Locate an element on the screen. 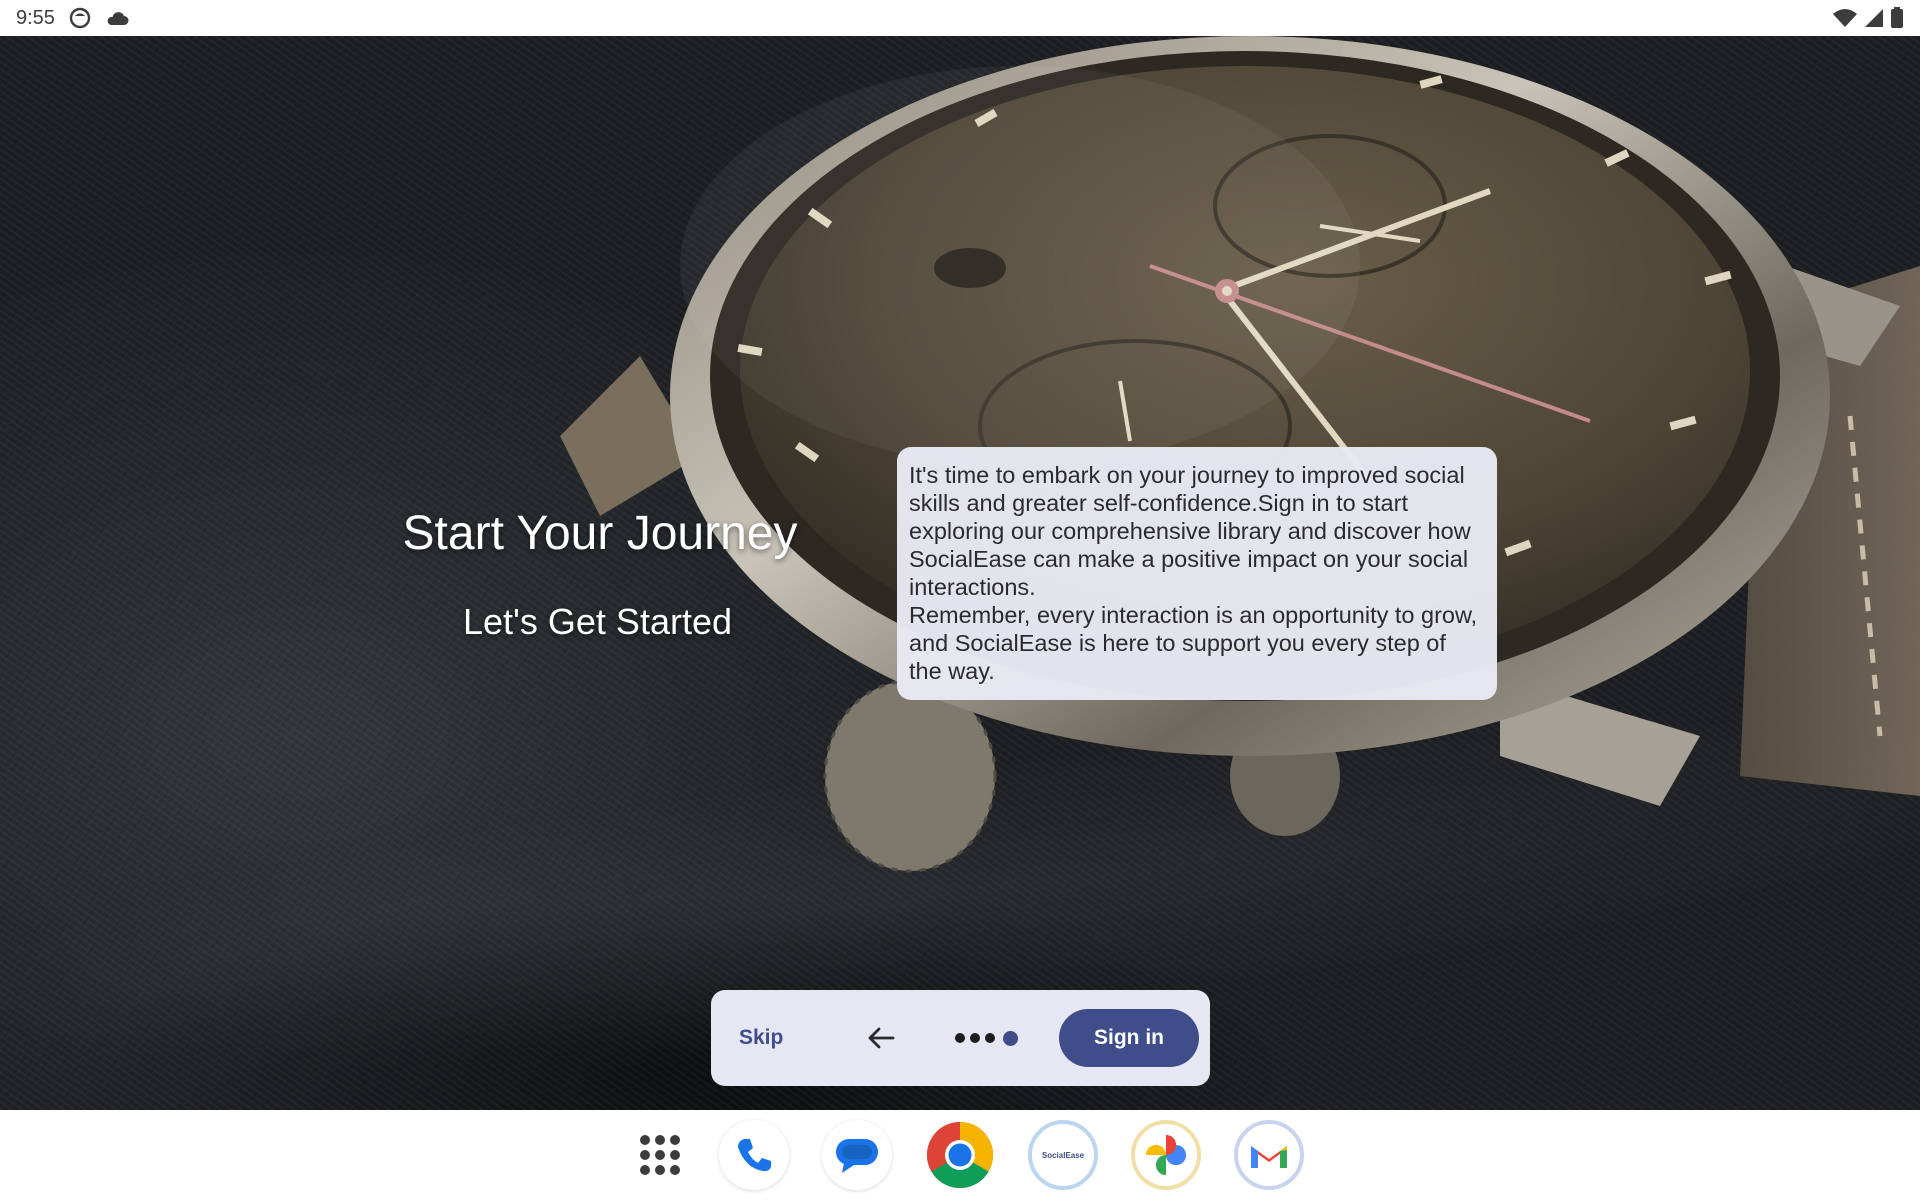 Image resolution: width=1920 pixels, height=1200 pixels. photos-app-icon is located at coordinates (1166, 1155).